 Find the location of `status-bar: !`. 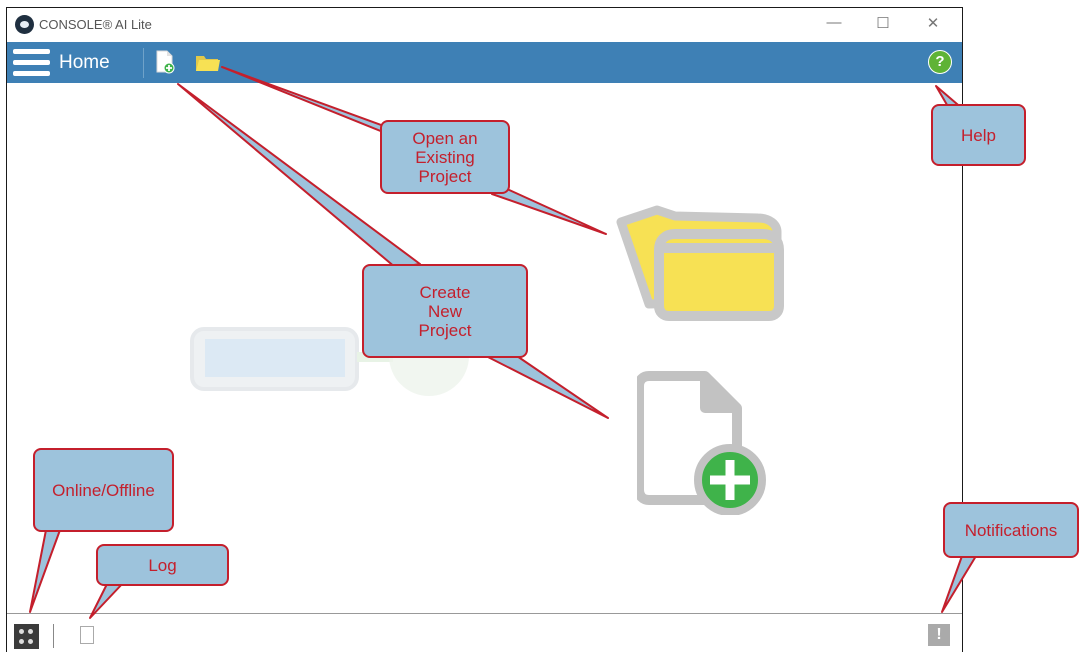

status-bar: ! is located at coordinates (484, 633).